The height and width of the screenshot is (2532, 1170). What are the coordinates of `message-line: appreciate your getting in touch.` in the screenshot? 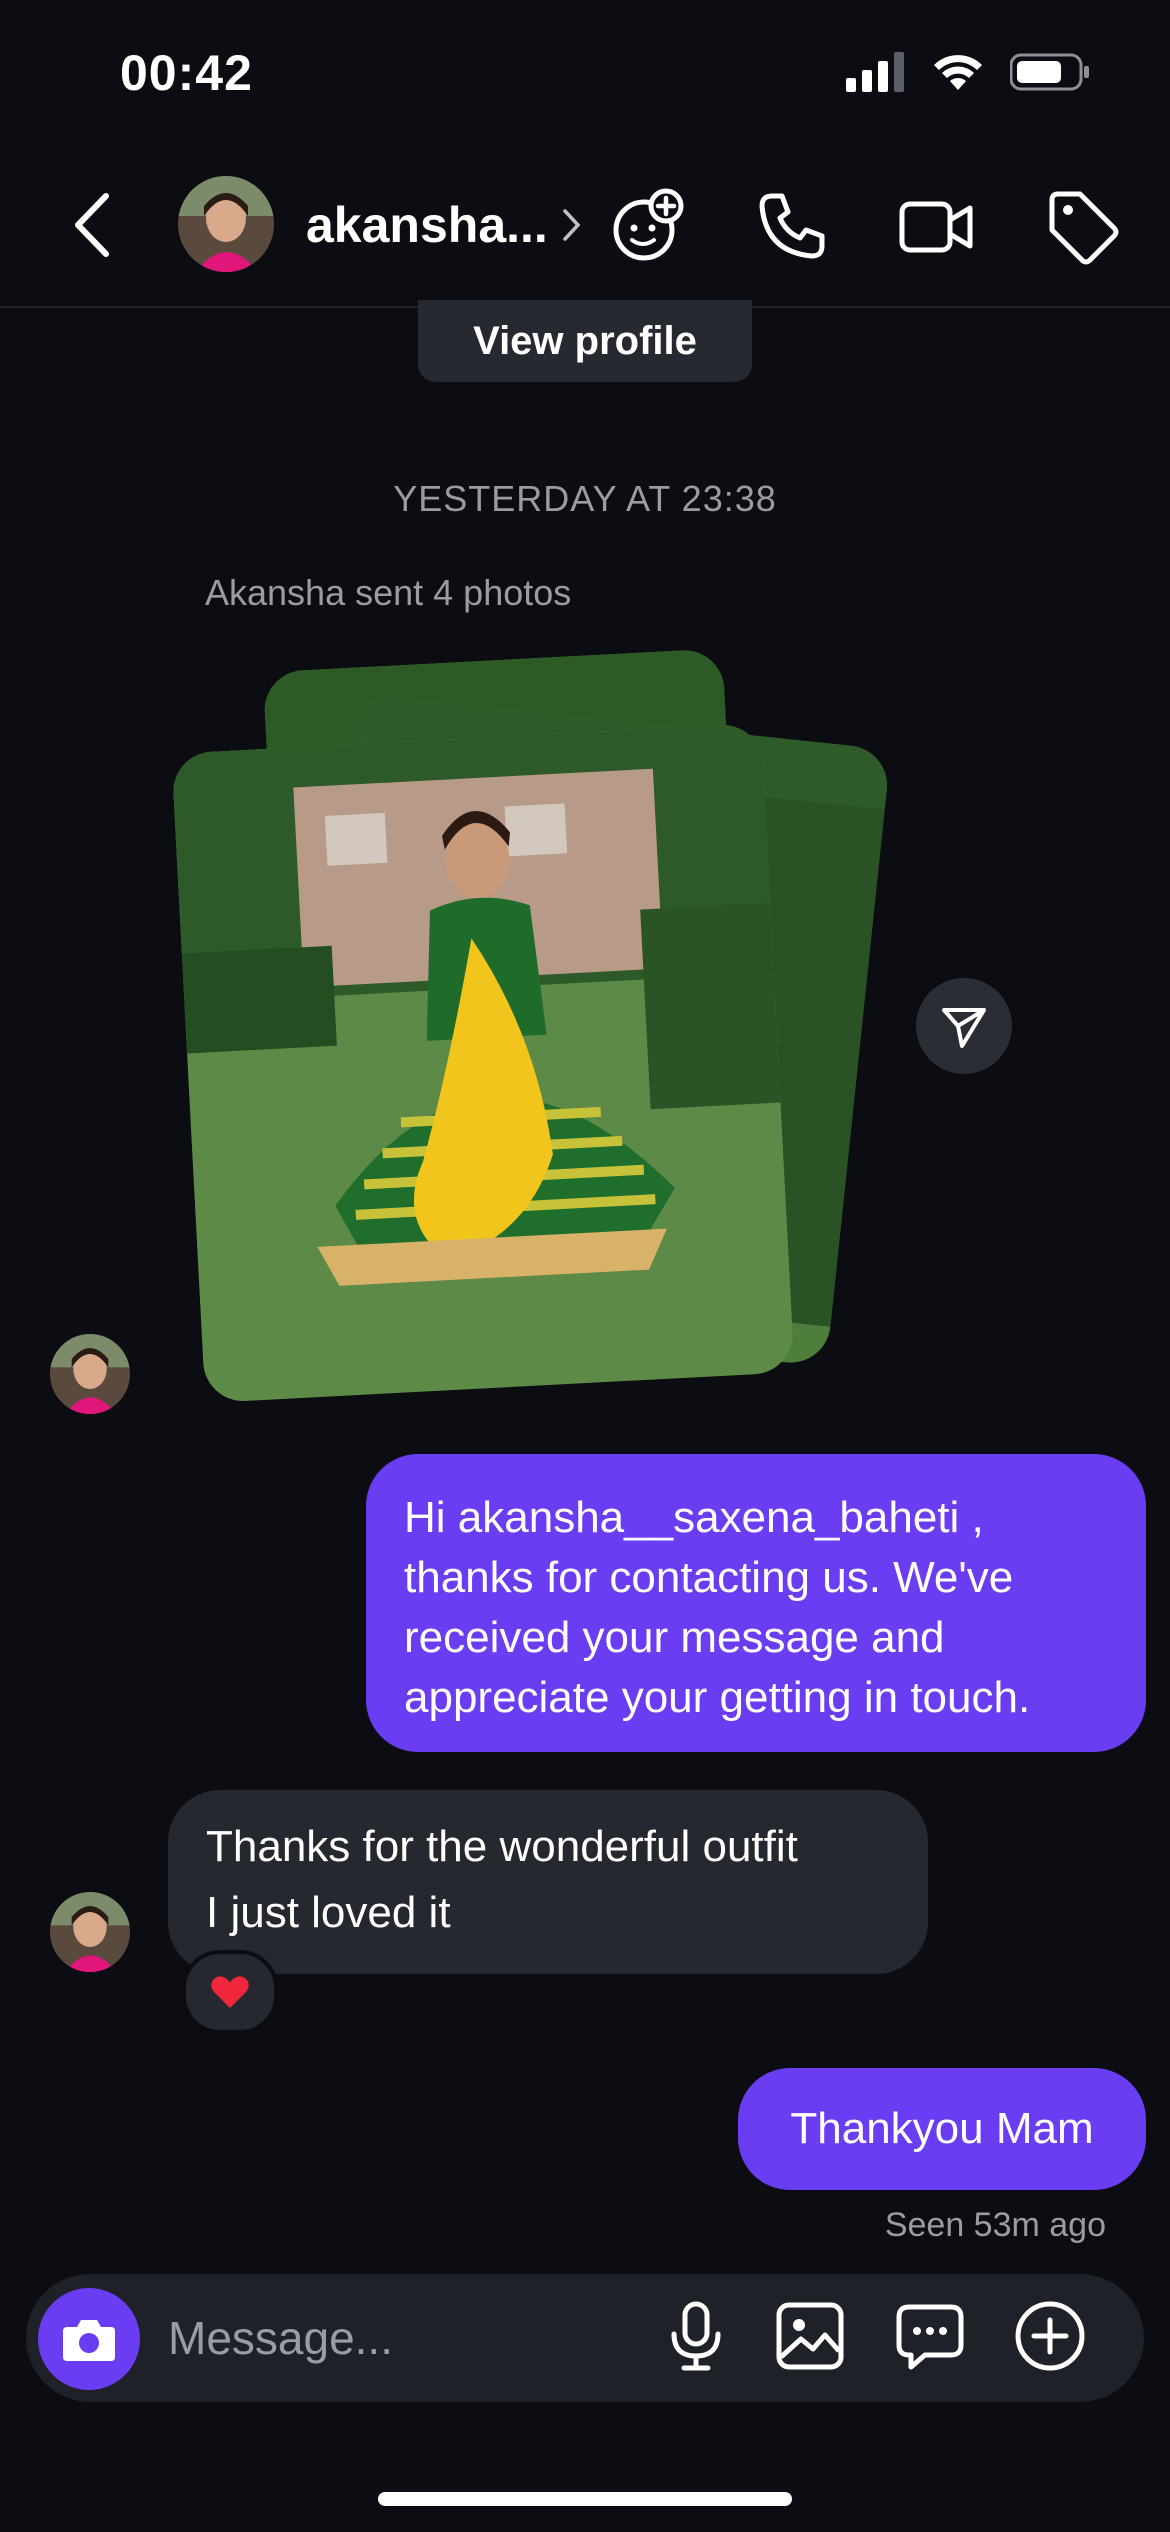 It's located at (717, 1697).